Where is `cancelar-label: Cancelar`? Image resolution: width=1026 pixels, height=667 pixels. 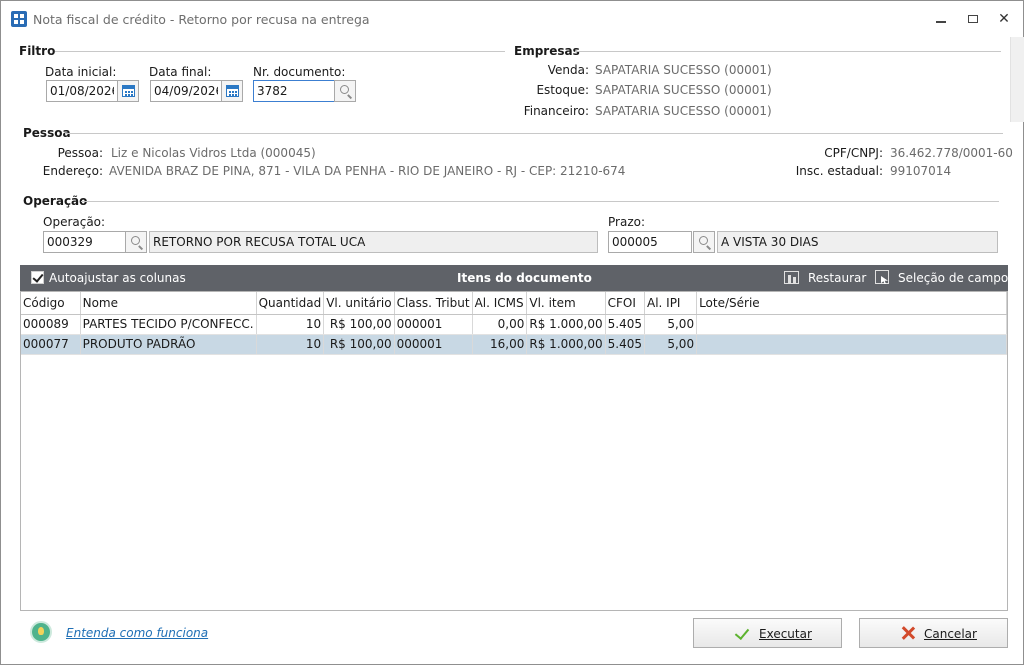
cancelar-label: Cancelar is located at coordinates (950, 634).